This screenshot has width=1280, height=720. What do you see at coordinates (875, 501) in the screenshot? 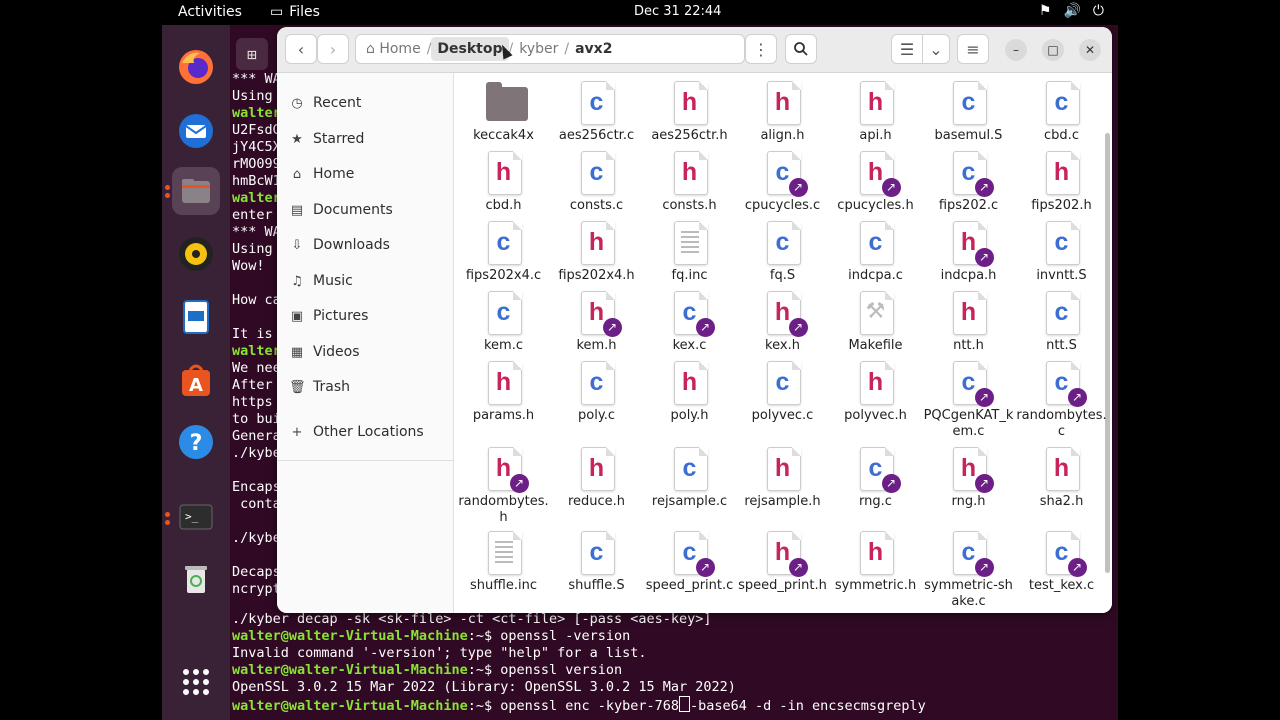
I see `file-name: rng.c` at bounding box center [875, 501].